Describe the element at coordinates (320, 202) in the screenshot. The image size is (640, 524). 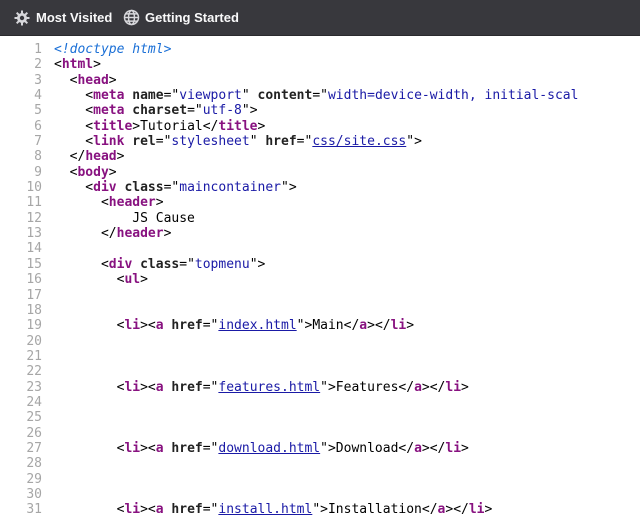
I see `source-line: 11 <header>` at that location.